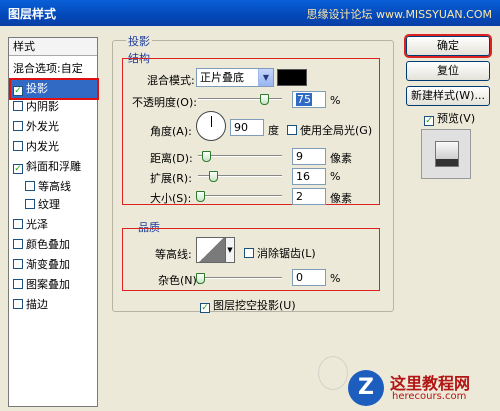  I want to click on style-item-contour: 等高线, so click(54, 187).